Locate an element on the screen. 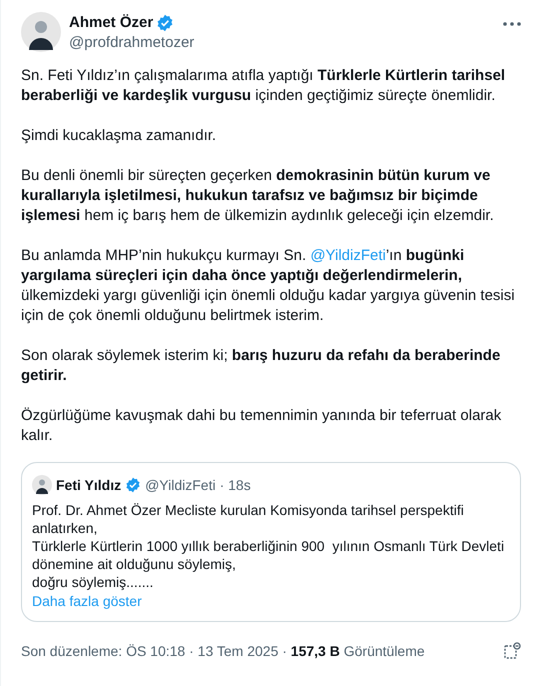 The width and height of the screenshot is (537, 686). tweet-paragraph: Bu anlamda MHP’nin hukukçu kurmayı Sn. @YildizFeti’ın bugünki yargılama süreçleri için daha önce yaptığı değerlendirmelerin, ülkemizdeki yargı güvenliği için önemli olduğu kadar yargıya güvenin tesisi için de çok önemli olduğunu belirtmek isterim. is located at coordinates (268, 286).